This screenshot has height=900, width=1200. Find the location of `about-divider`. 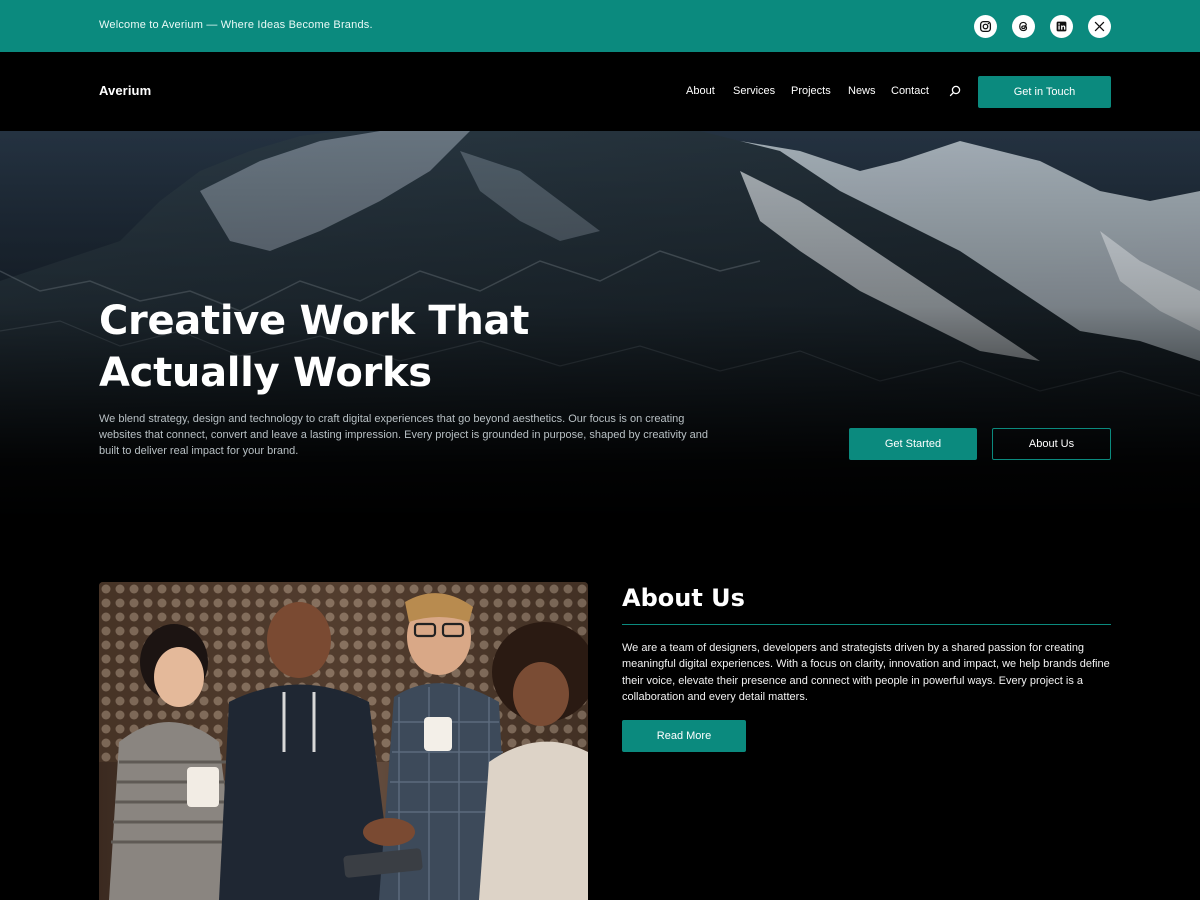

about-divider is located at coordinates (866, 624).